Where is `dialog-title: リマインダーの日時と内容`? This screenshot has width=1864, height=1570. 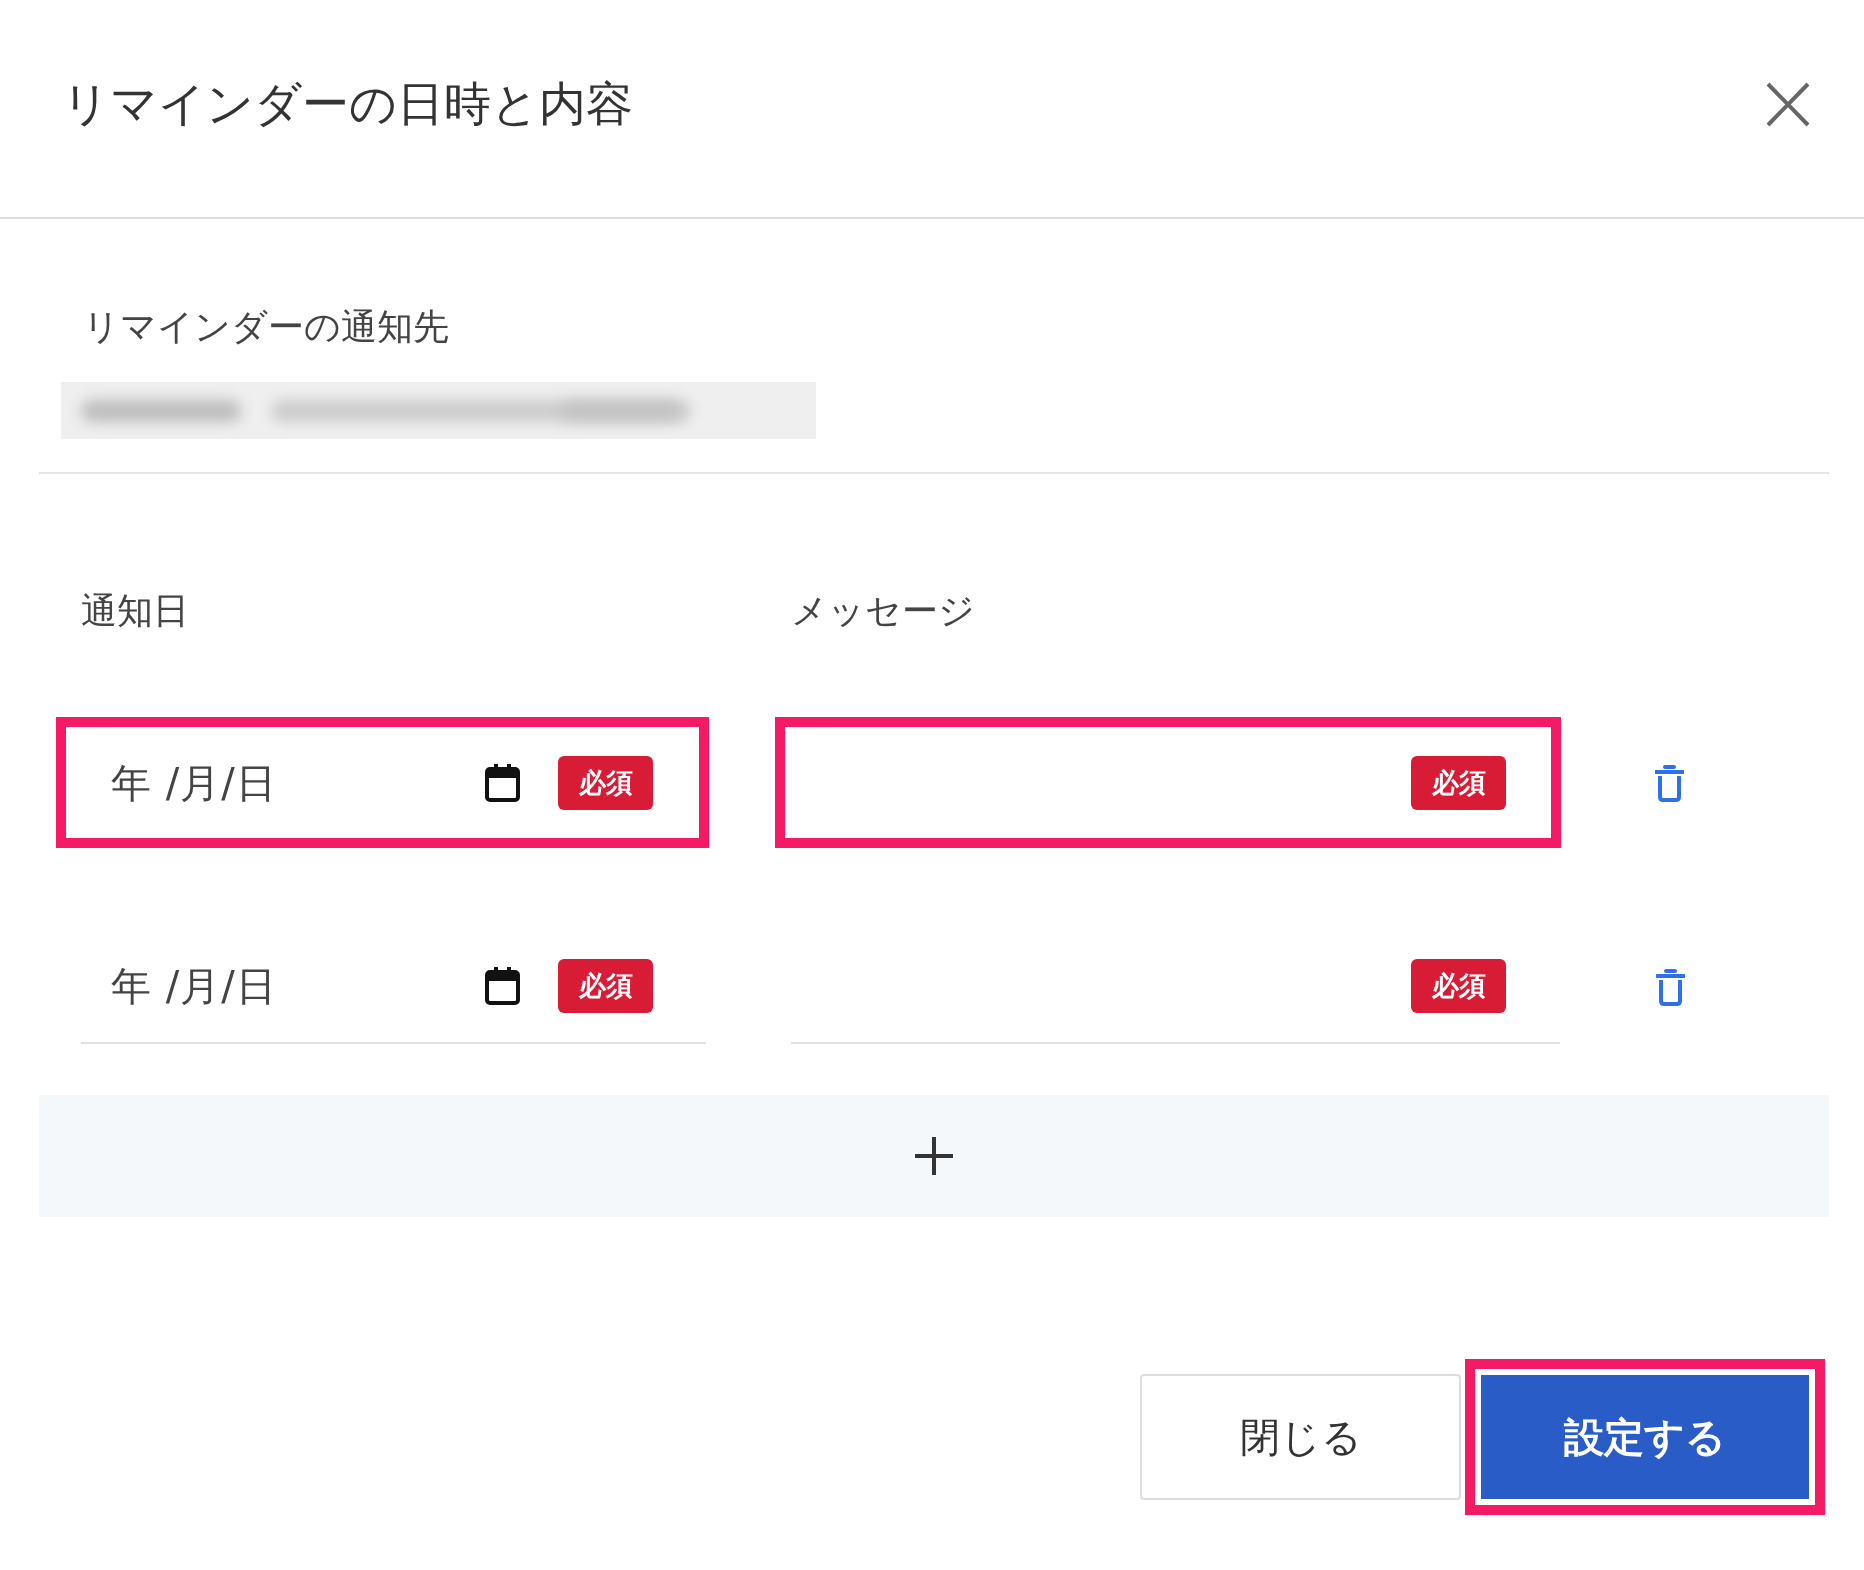 dialog-title: リマインダーの日時と内容 is located at coordinates (347, 104).